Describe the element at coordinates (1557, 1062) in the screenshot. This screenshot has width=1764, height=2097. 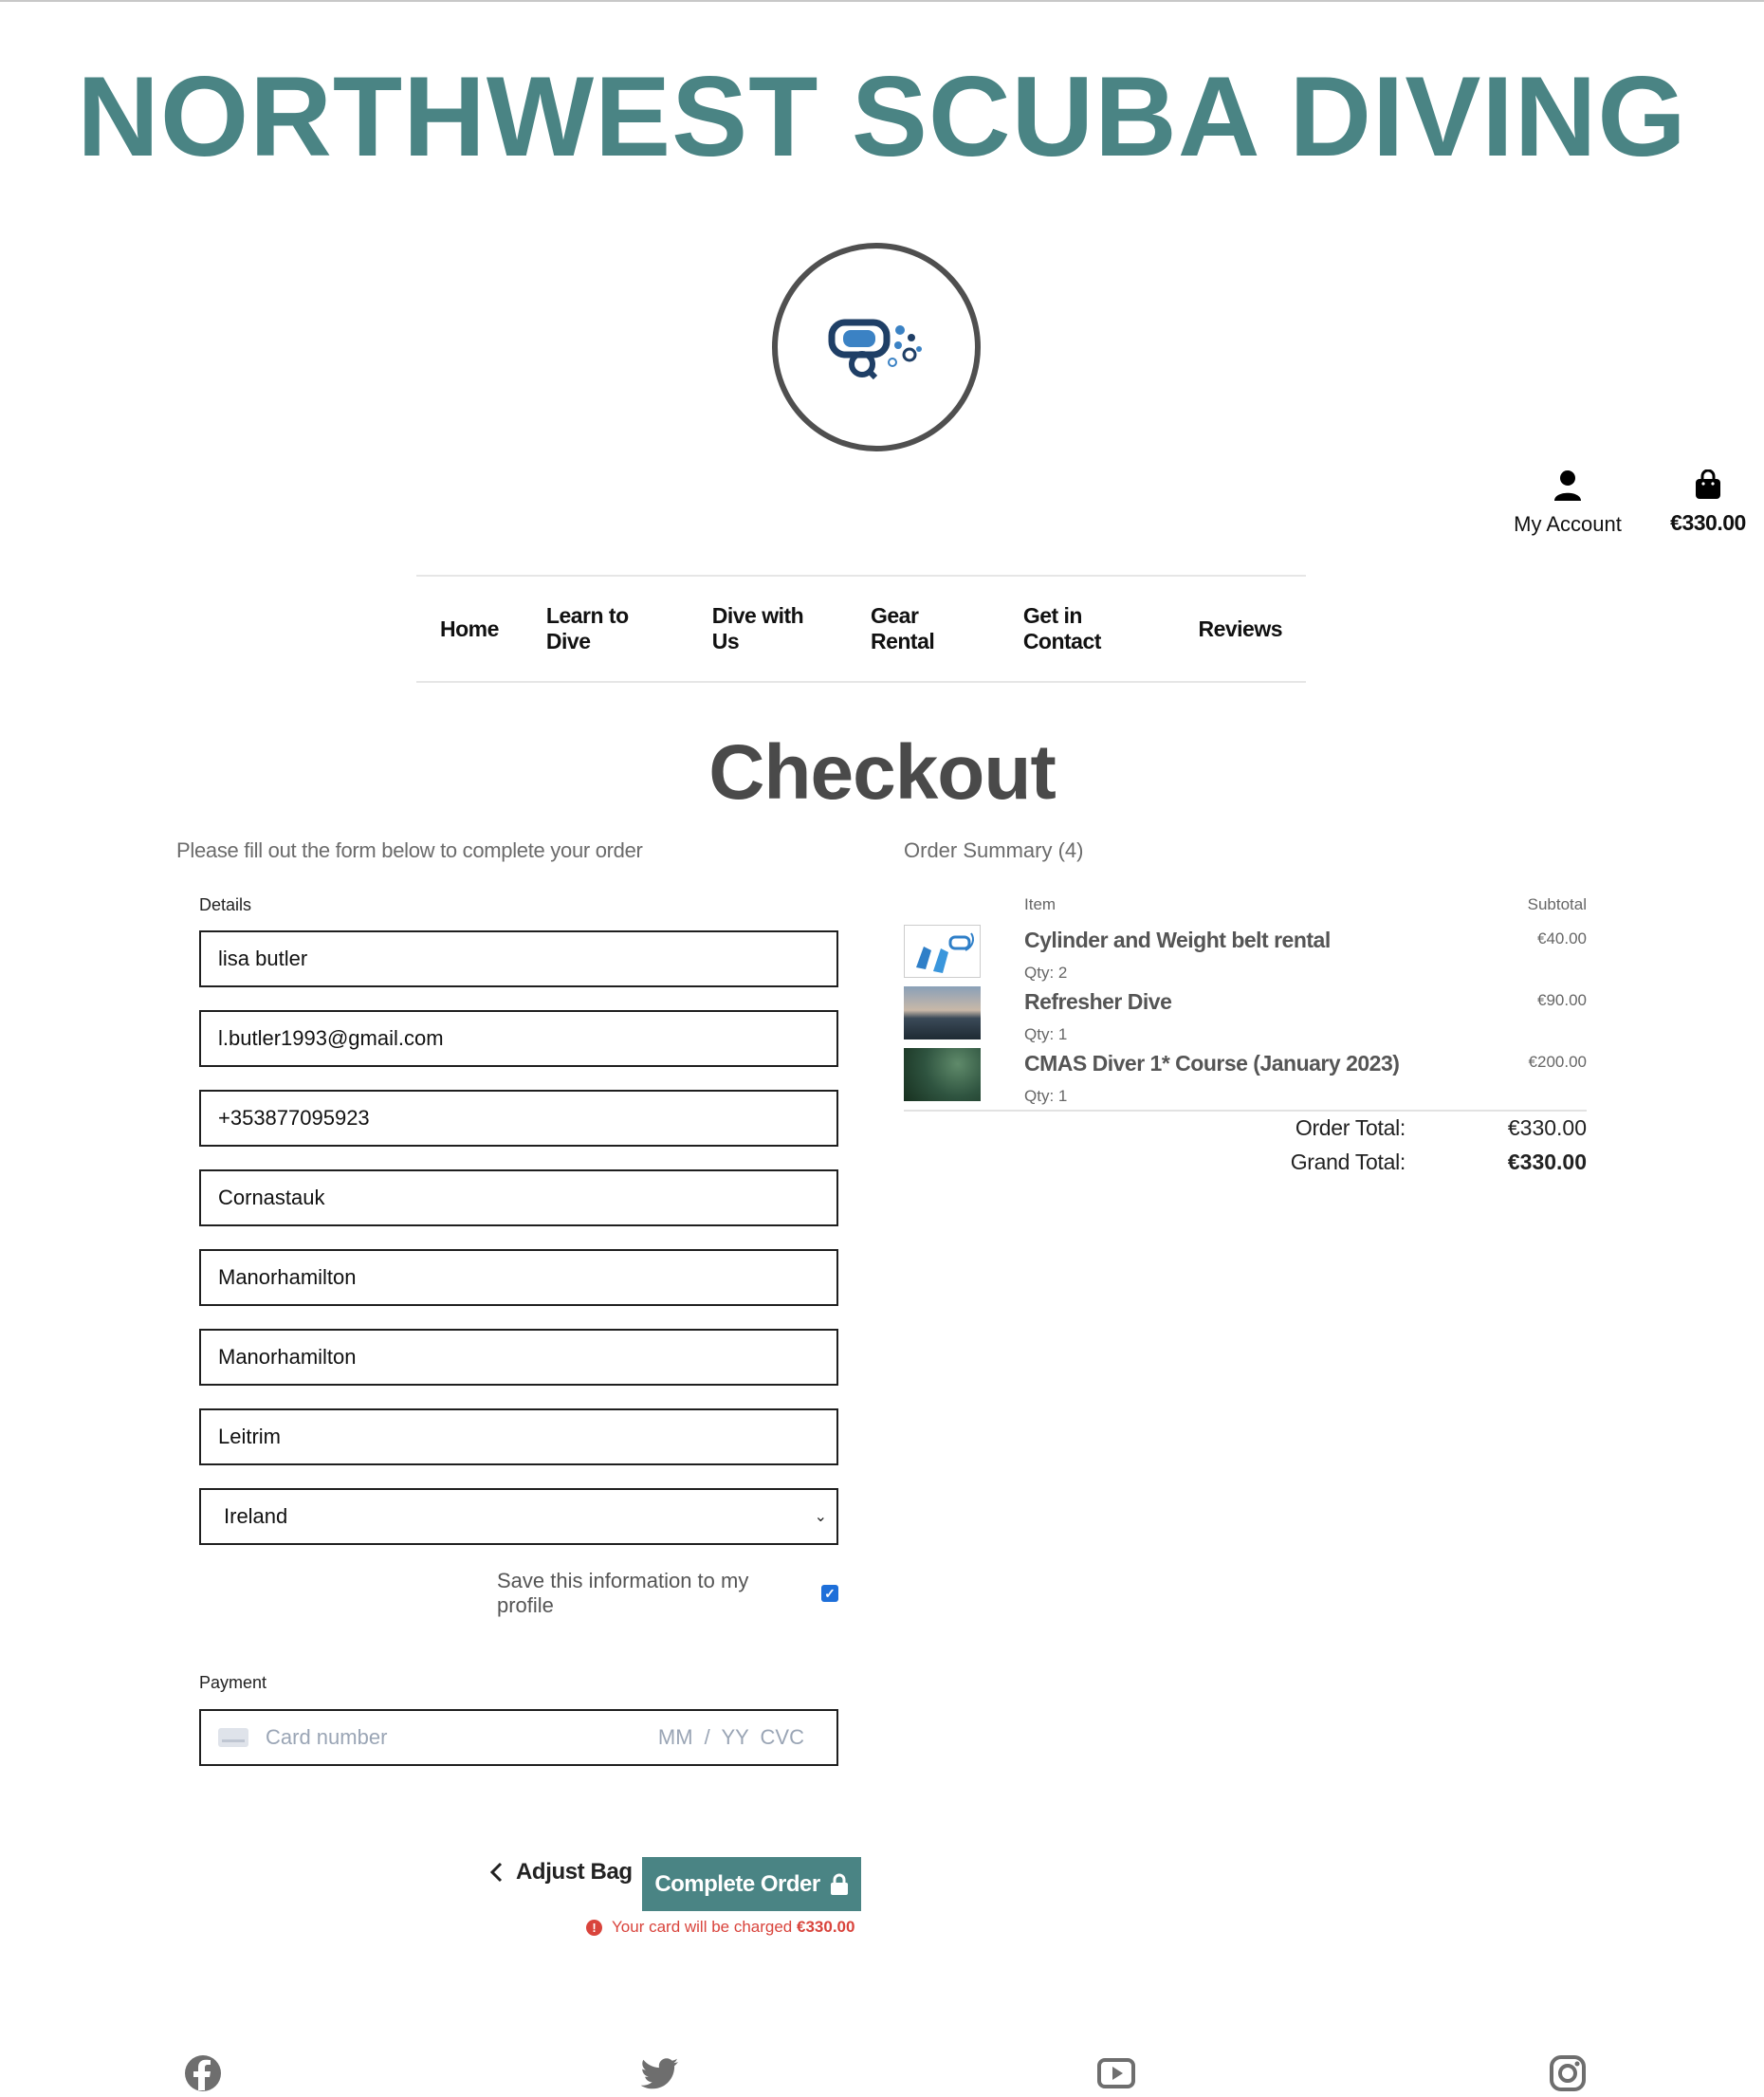
I see `item-subtotal-3: €200.00` at that location.